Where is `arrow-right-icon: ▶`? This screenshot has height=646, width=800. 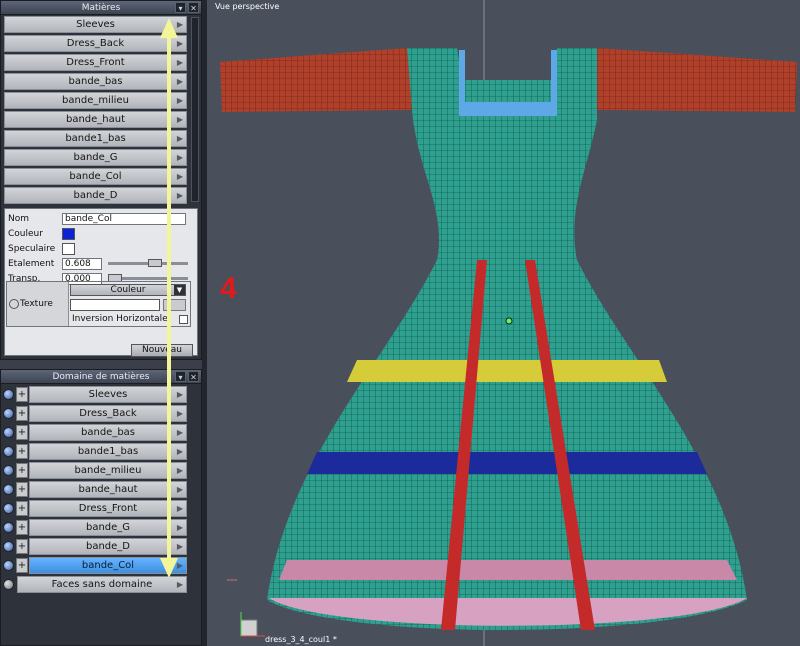
arrow-right-icon: ▶ is located at coordinates (179, 584).